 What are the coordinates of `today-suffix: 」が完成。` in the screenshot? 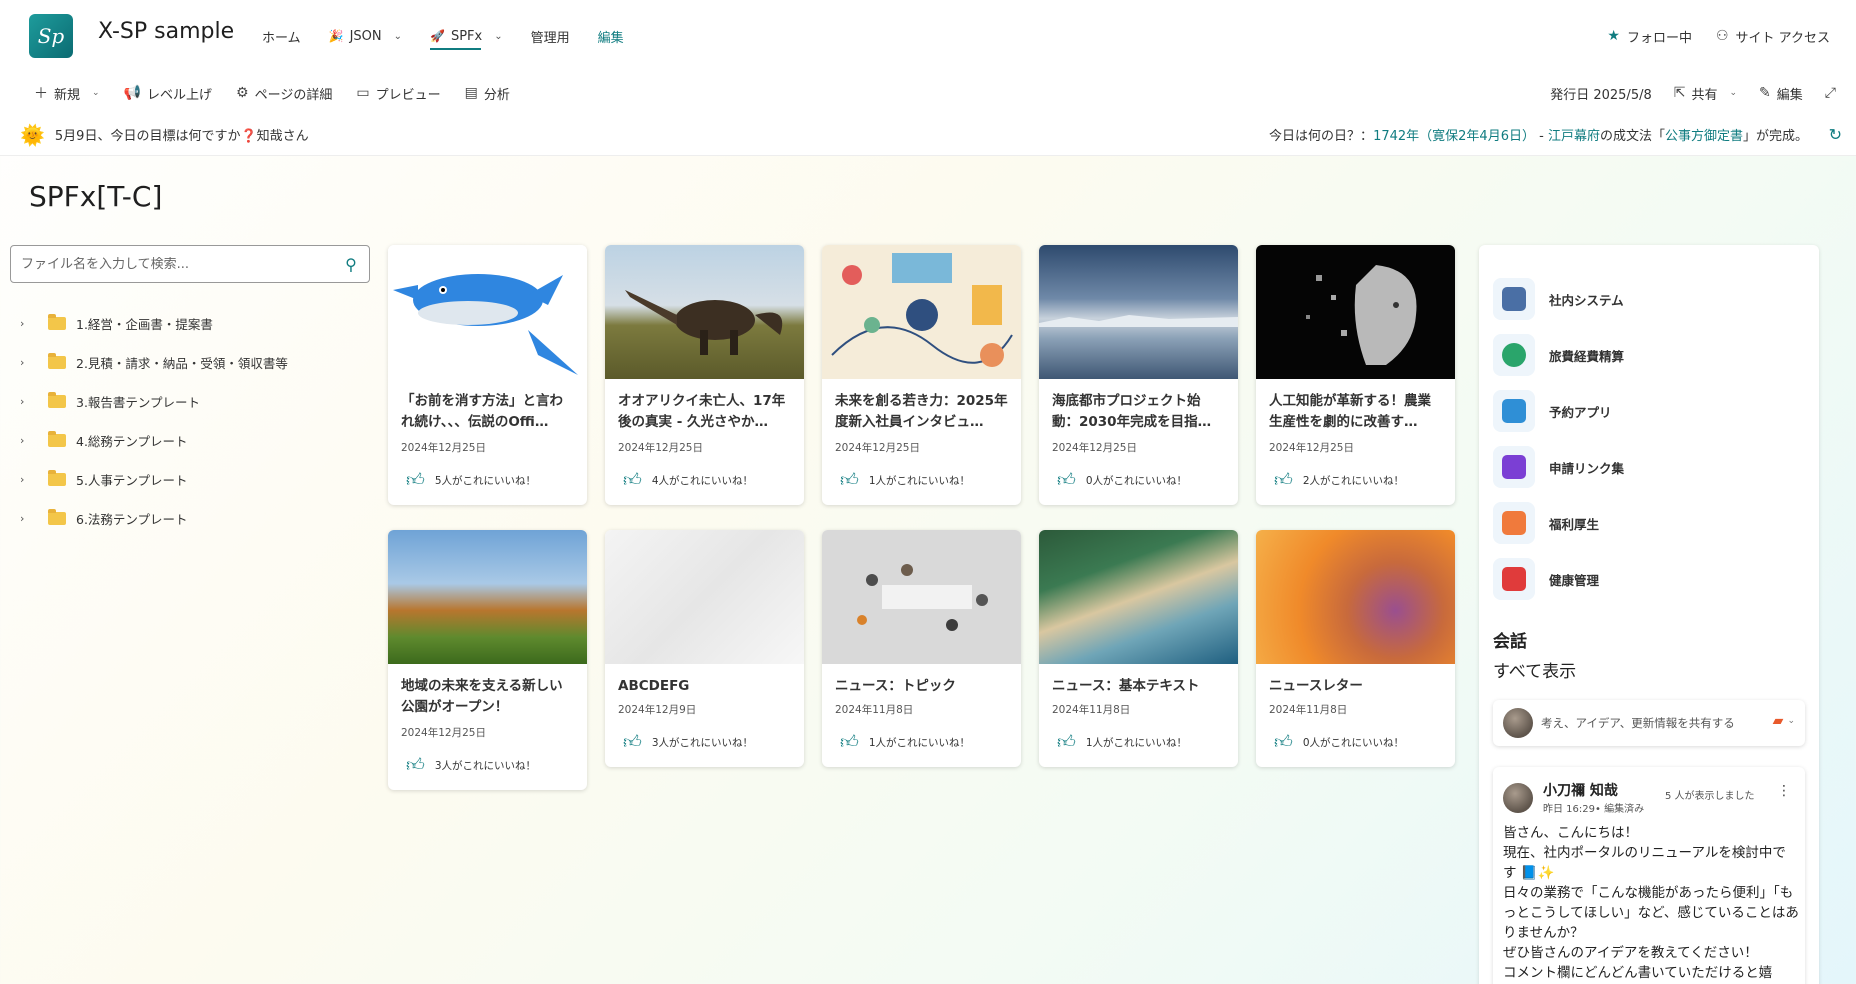 It's located at (1775, 136).